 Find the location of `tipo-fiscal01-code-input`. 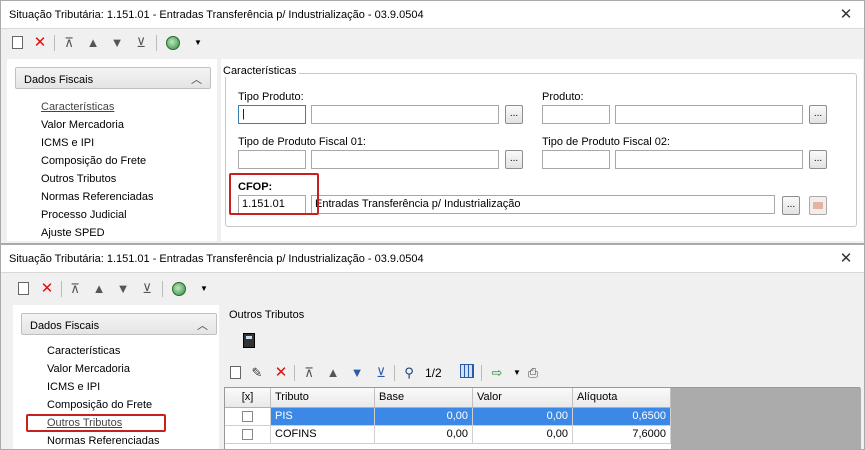

tipo-fiscal01-code-input is located at coordinates (272, 159).